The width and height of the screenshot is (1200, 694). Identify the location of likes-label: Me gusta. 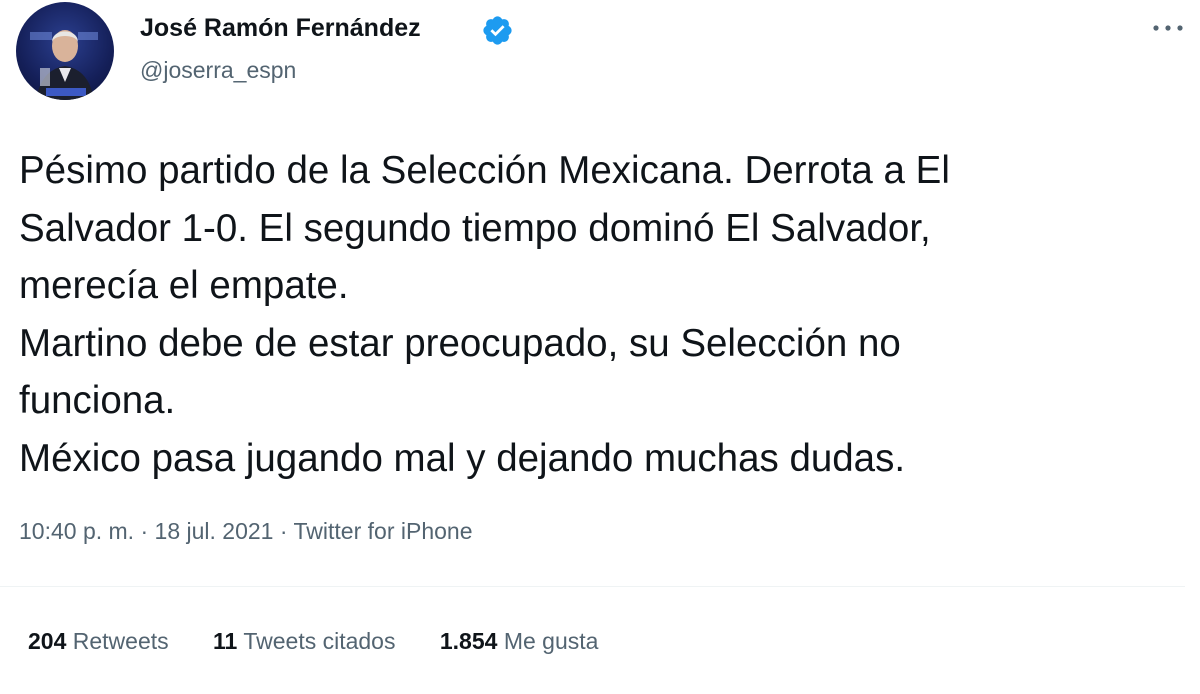
(551, 641).